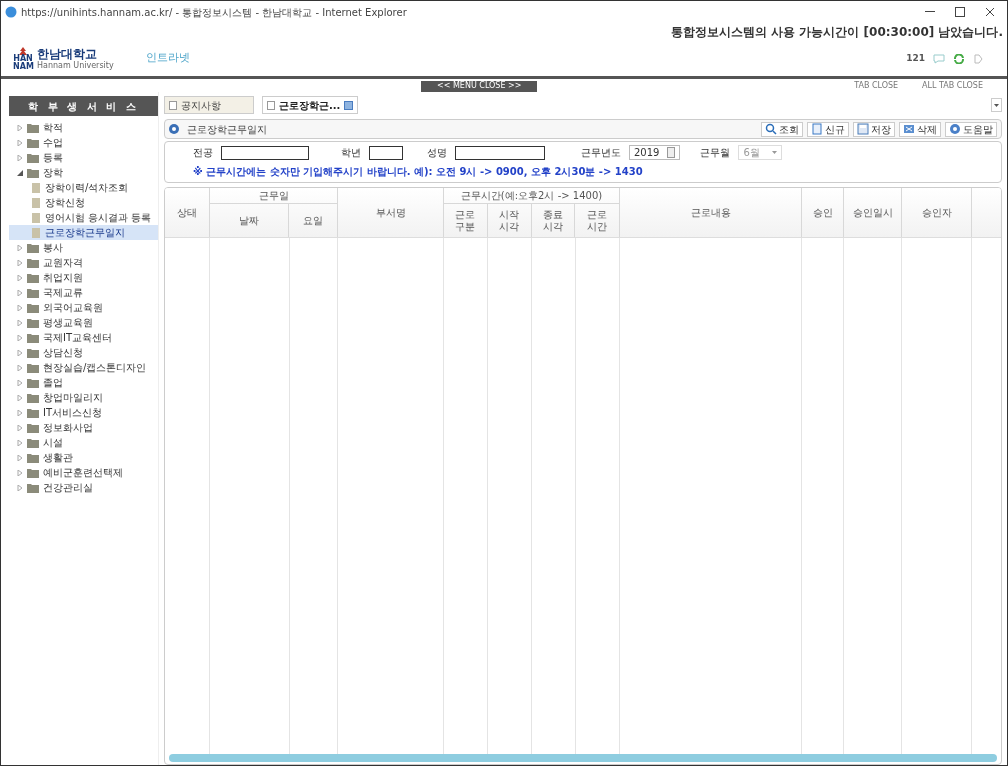  I want to click on sidebar-item: 교원자격, so click(83, 262).